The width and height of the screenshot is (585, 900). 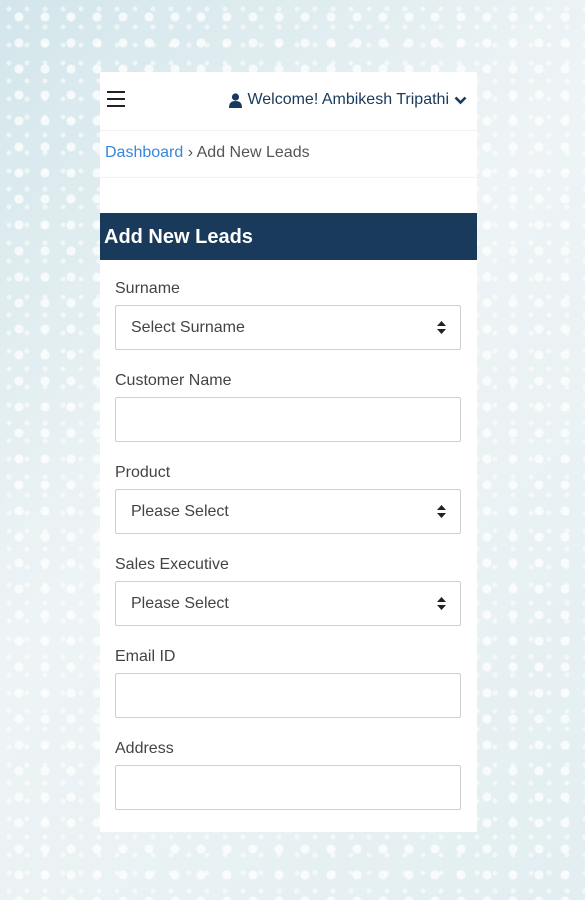 I want to click on sales-executive-label: Sales Executive, so click(x=172, y=564).